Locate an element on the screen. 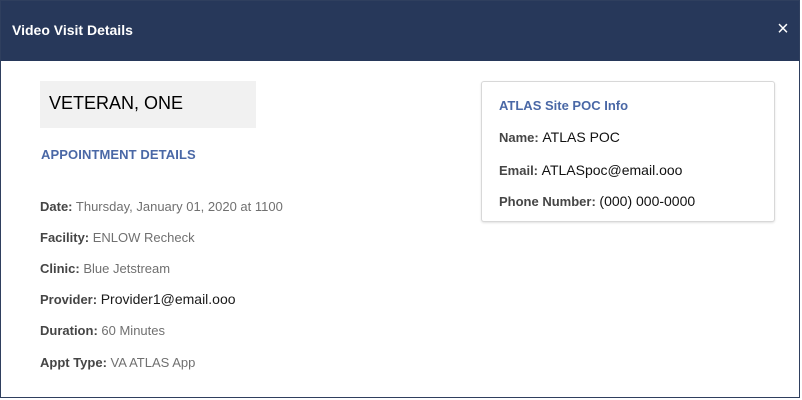 The height and width of the screenshot is (400, 802). poc-card-title: ATLAS Site POC Info is located at coordinates (564, 105).